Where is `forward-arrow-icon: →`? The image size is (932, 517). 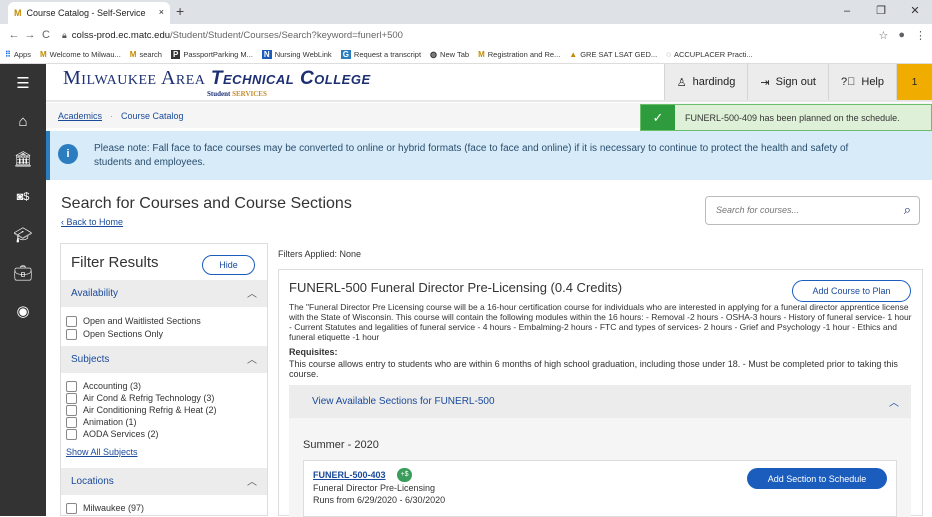 forward-arrow-icon: → is located at coordinates (30, 35).